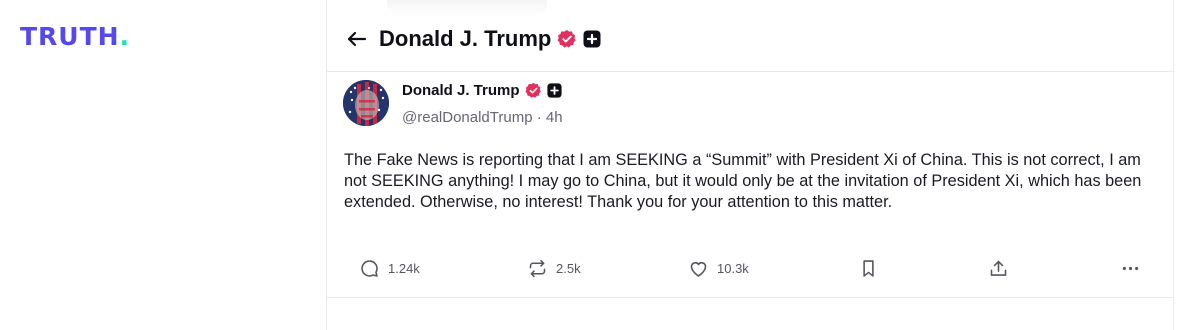 The width and height of the screenshot is (1200, 330). Describe the element at coordinates (404, 268) in the screenshot. I see `reply-count: 1.24k` at that location.